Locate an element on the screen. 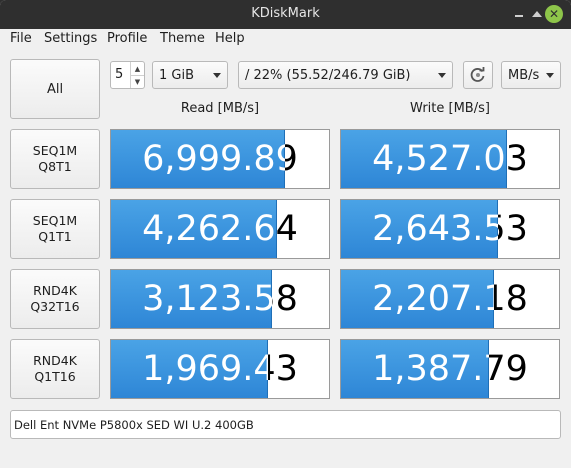 The height and width of the screenshot is (468, 571). spin-down-icon: ▼ is located at coordinates (137, 81).